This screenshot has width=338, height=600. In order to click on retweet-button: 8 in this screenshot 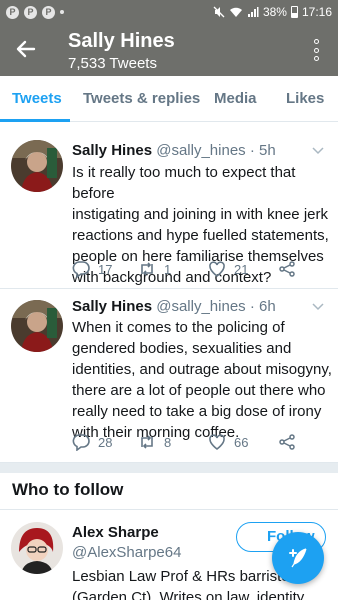, I will do `click(154, 442)`.